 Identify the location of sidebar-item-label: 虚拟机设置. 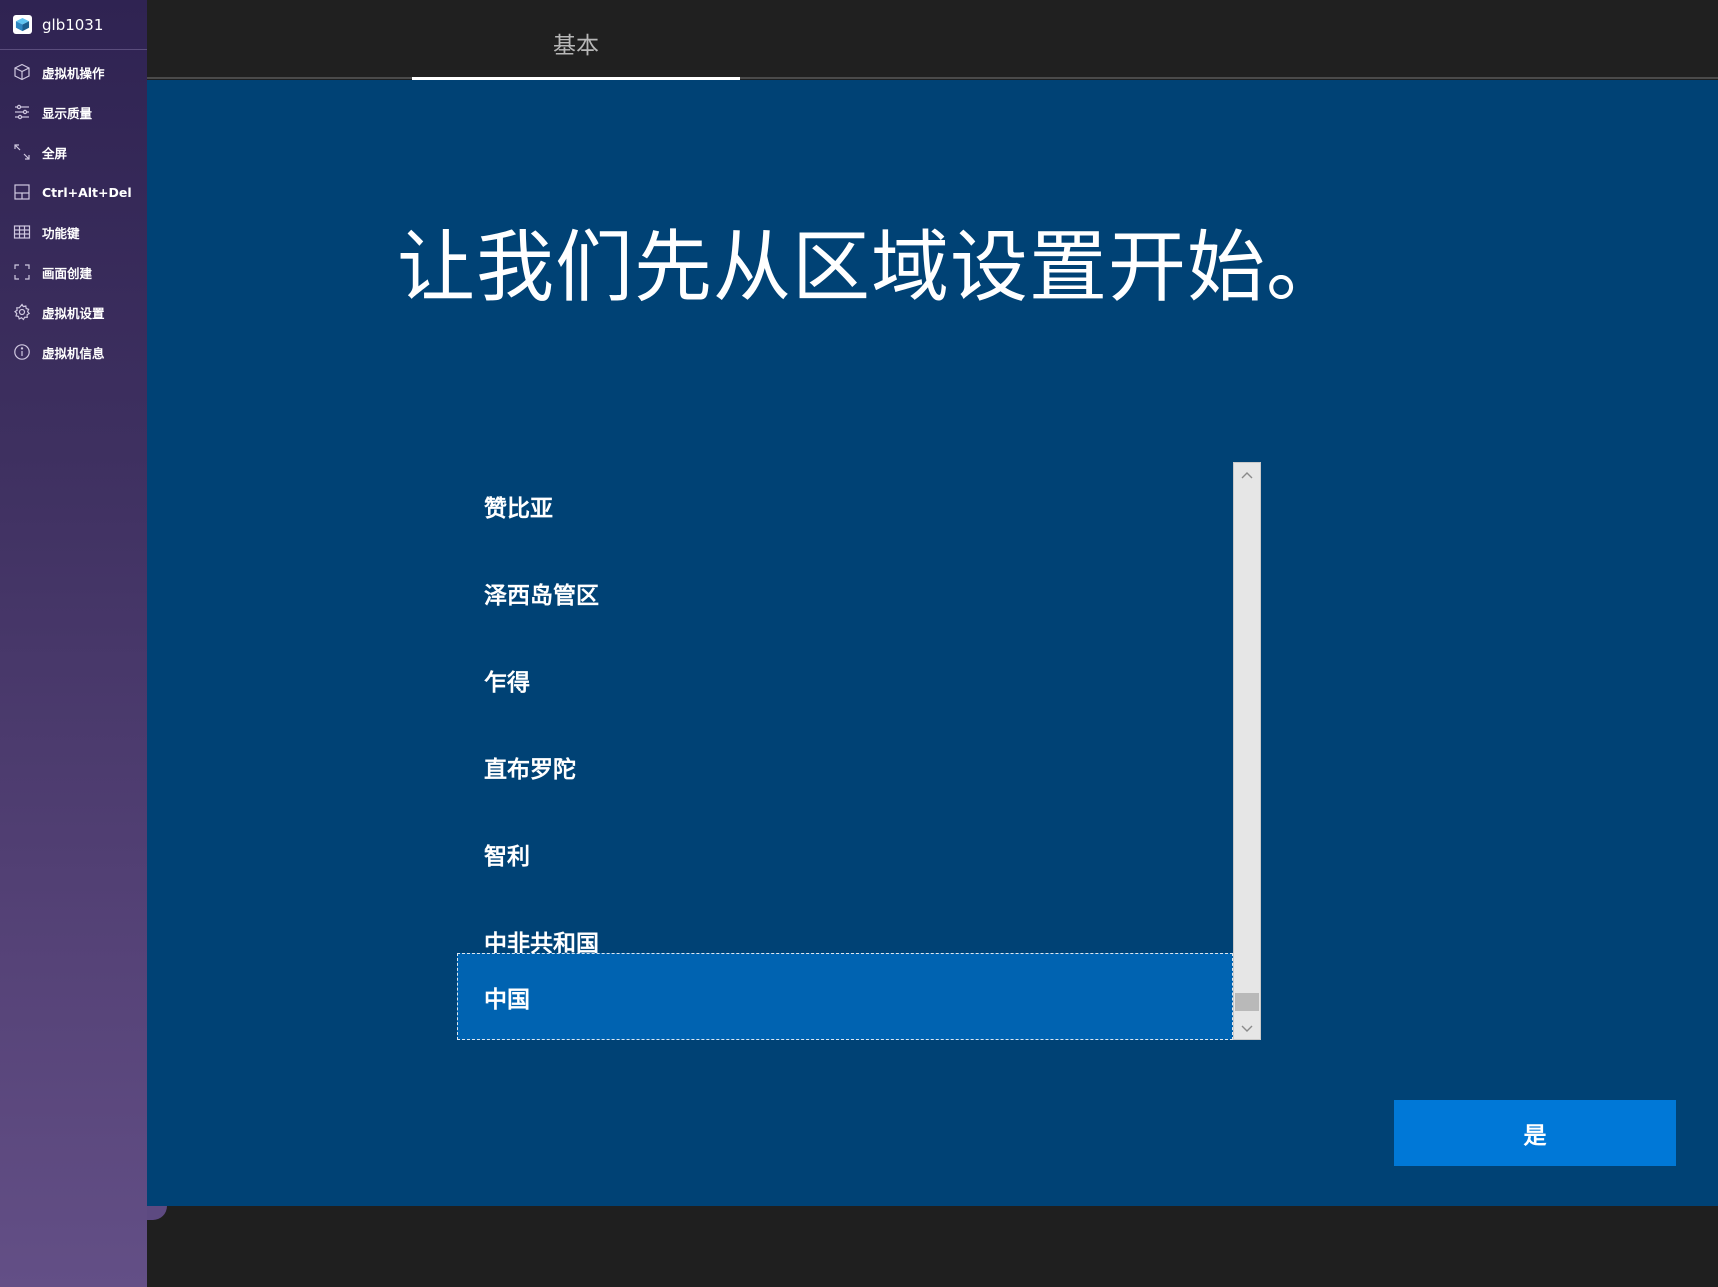
(73, 313).